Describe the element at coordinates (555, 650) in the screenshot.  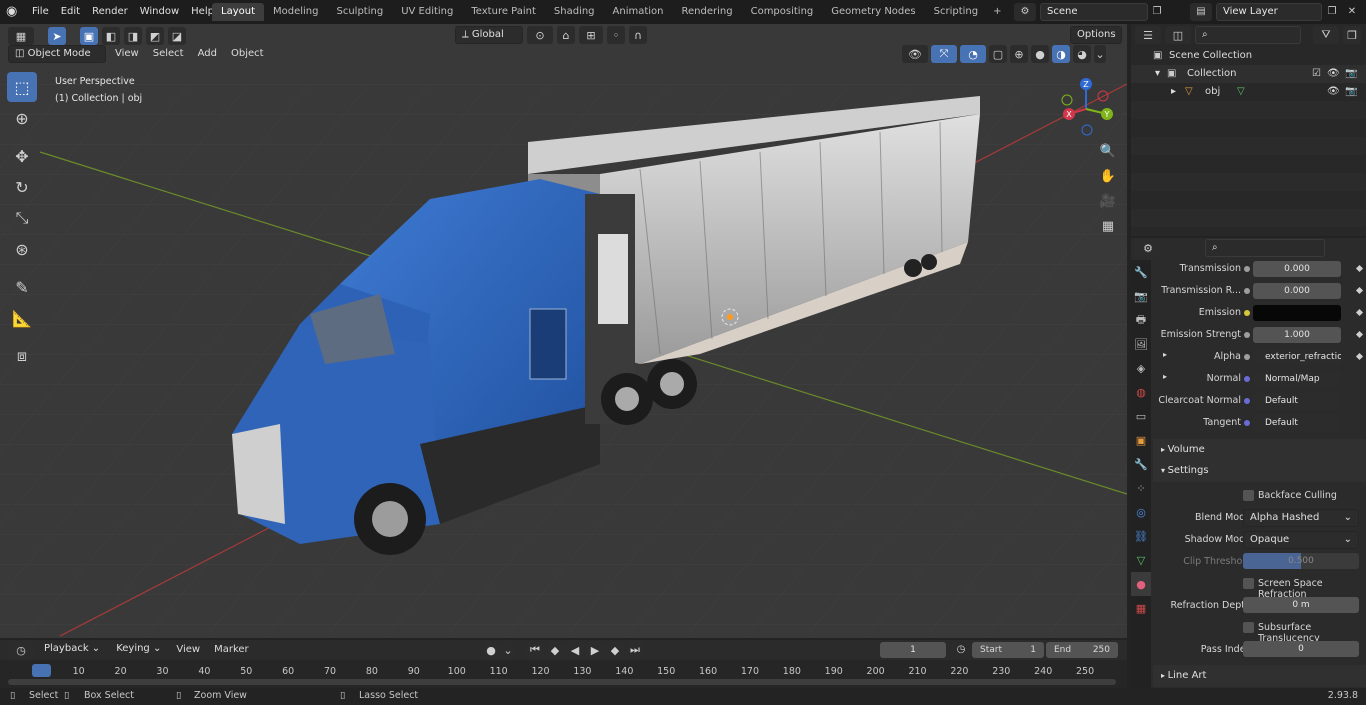
I see `prev-keyframe-icon: ◆` at that location.